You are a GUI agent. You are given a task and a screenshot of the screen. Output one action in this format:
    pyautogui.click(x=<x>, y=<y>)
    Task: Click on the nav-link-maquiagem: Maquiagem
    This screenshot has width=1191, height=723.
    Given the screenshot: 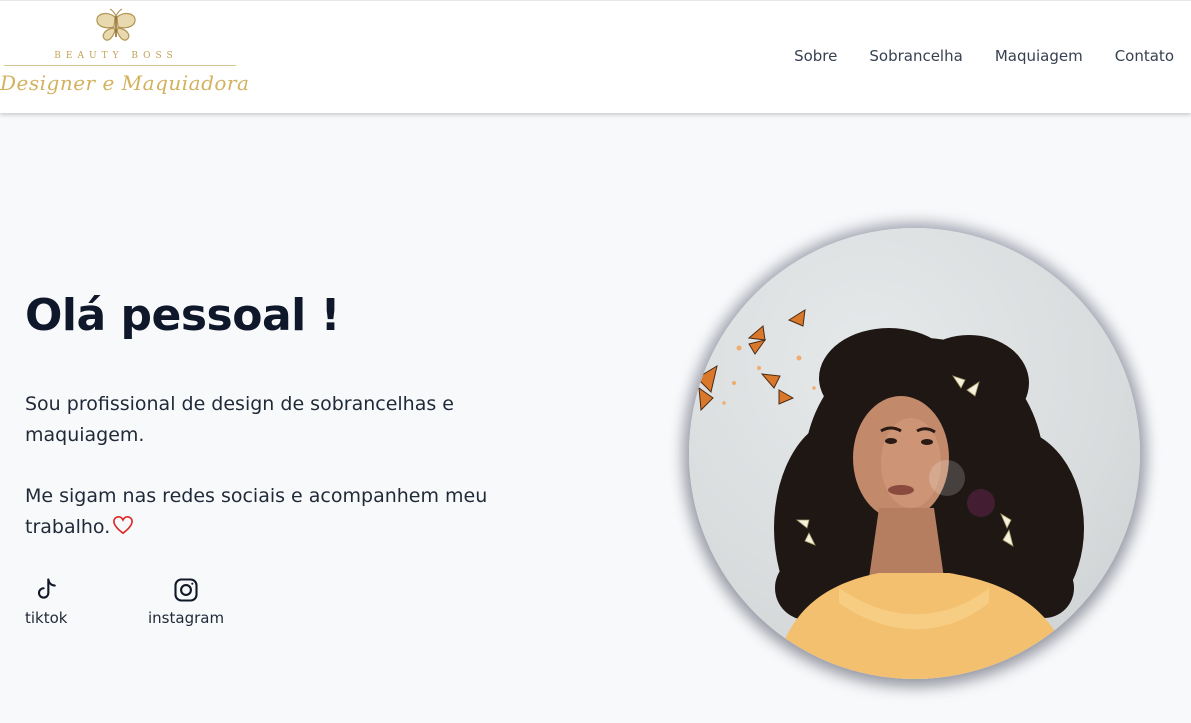 What is the action you would take?
    pyautogui.click(x=1039, y=56)
    